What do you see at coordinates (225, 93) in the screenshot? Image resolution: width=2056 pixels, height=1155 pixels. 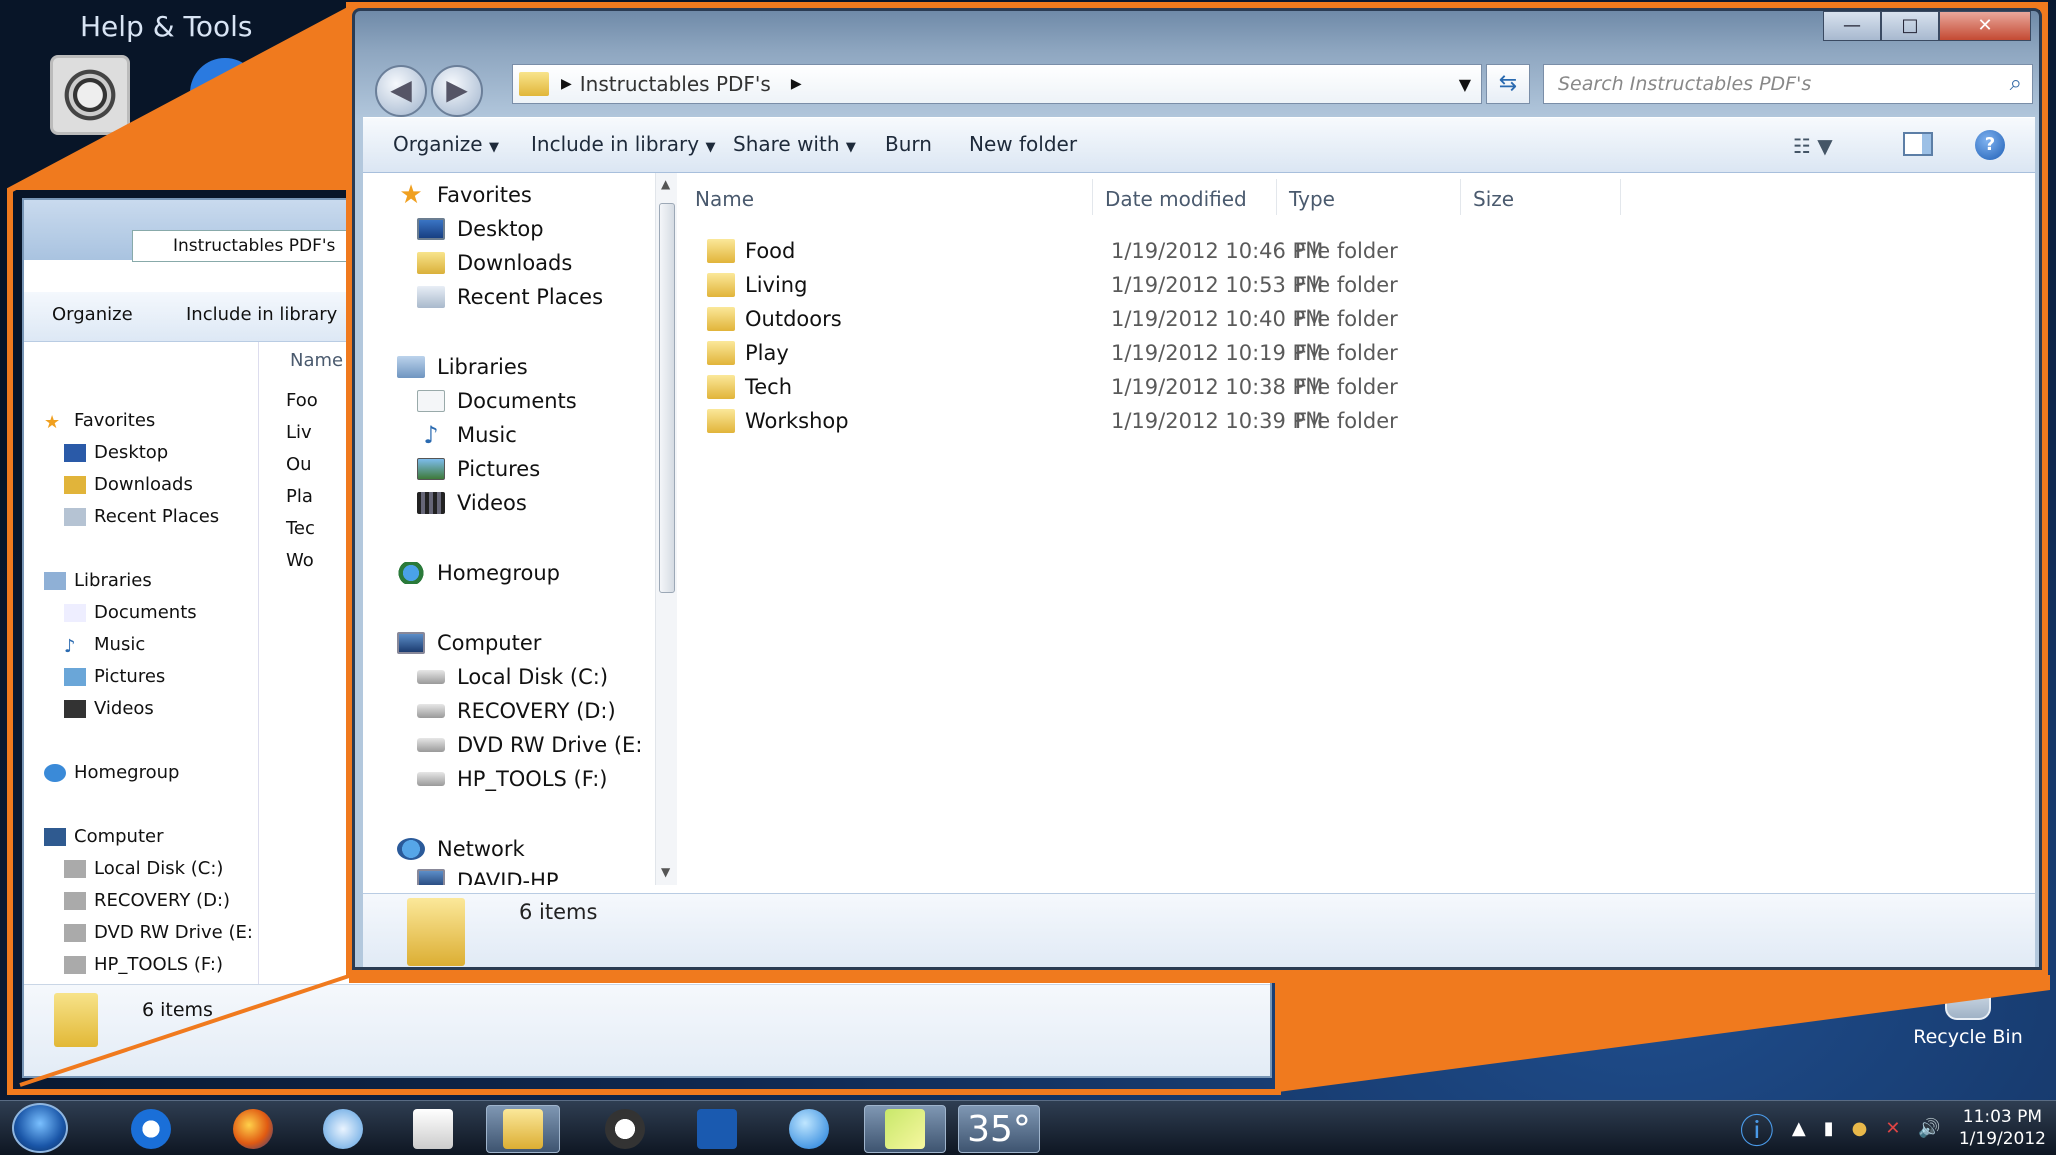 I see `browser-desktop-icon` at bounding box center [225, 93].